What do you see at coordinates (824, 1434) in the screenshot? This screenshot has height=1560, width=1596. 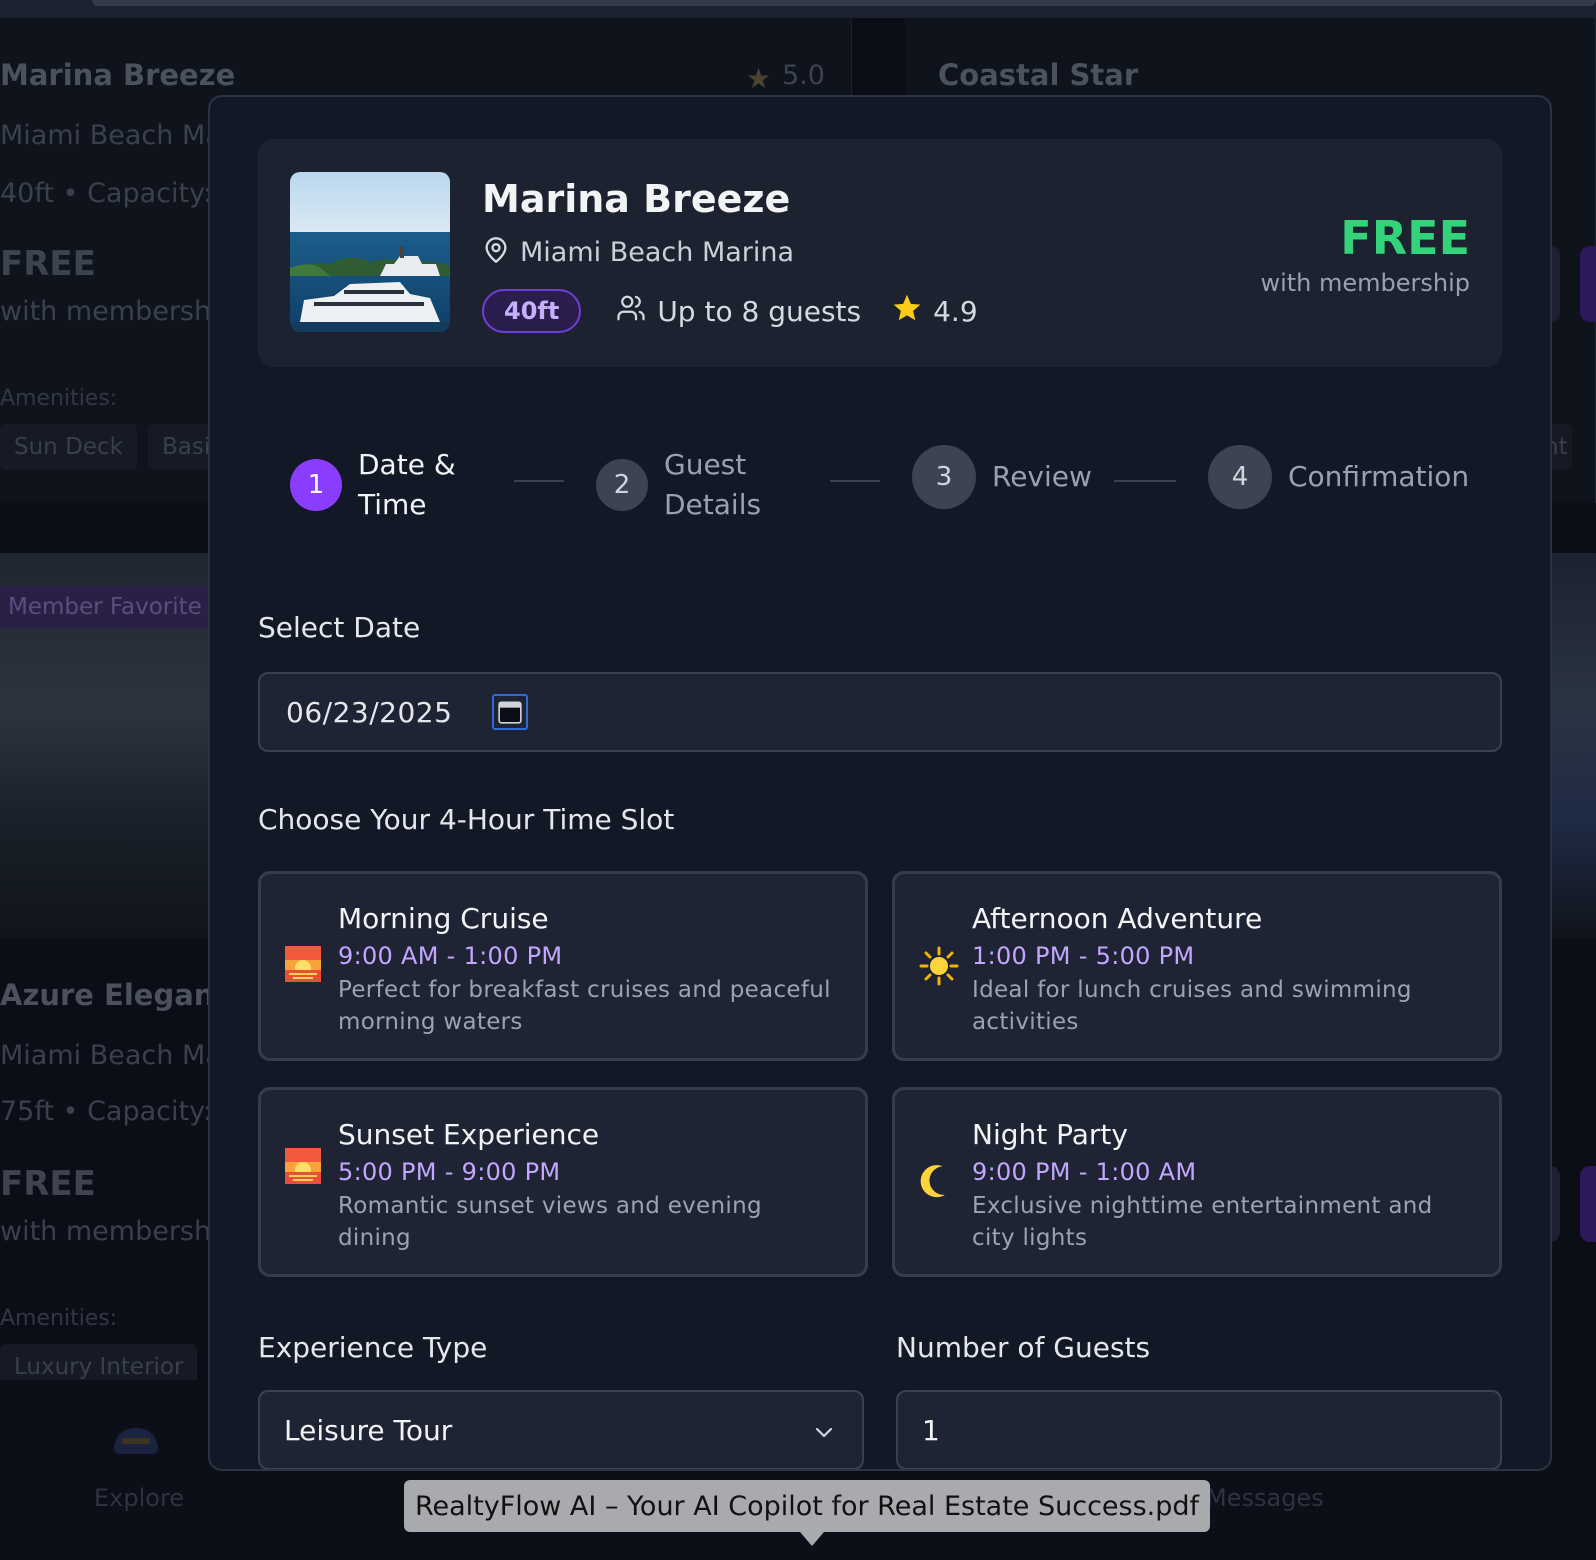 I see `chevron-down-icon` at bounding box center [824, 1434].